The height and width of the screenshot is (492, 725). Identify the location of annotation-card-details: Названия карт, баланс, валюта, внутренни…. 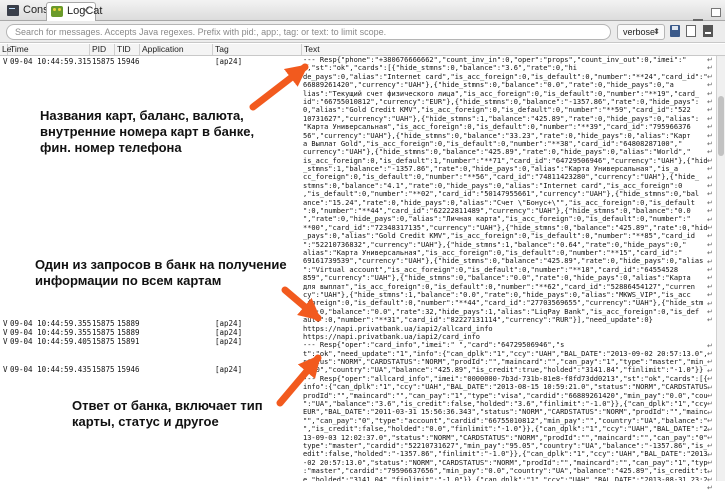
(147, 131).